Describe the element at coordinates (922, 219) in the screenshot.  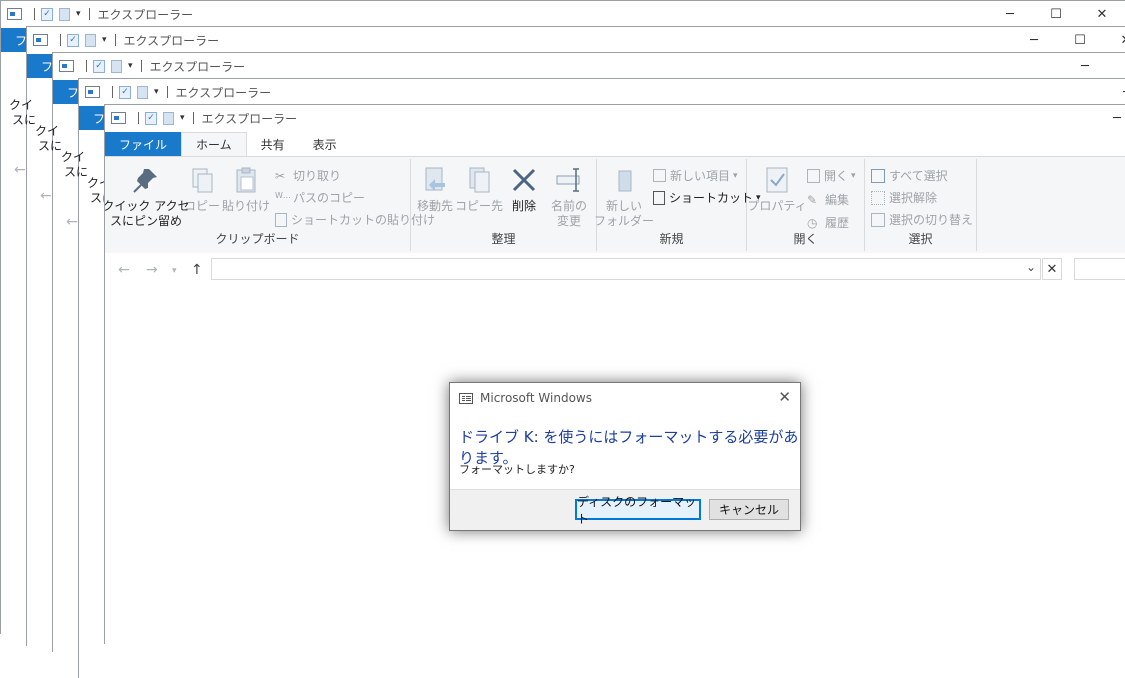
I see `invert-selection-button: 選択の切り替え` at that location.